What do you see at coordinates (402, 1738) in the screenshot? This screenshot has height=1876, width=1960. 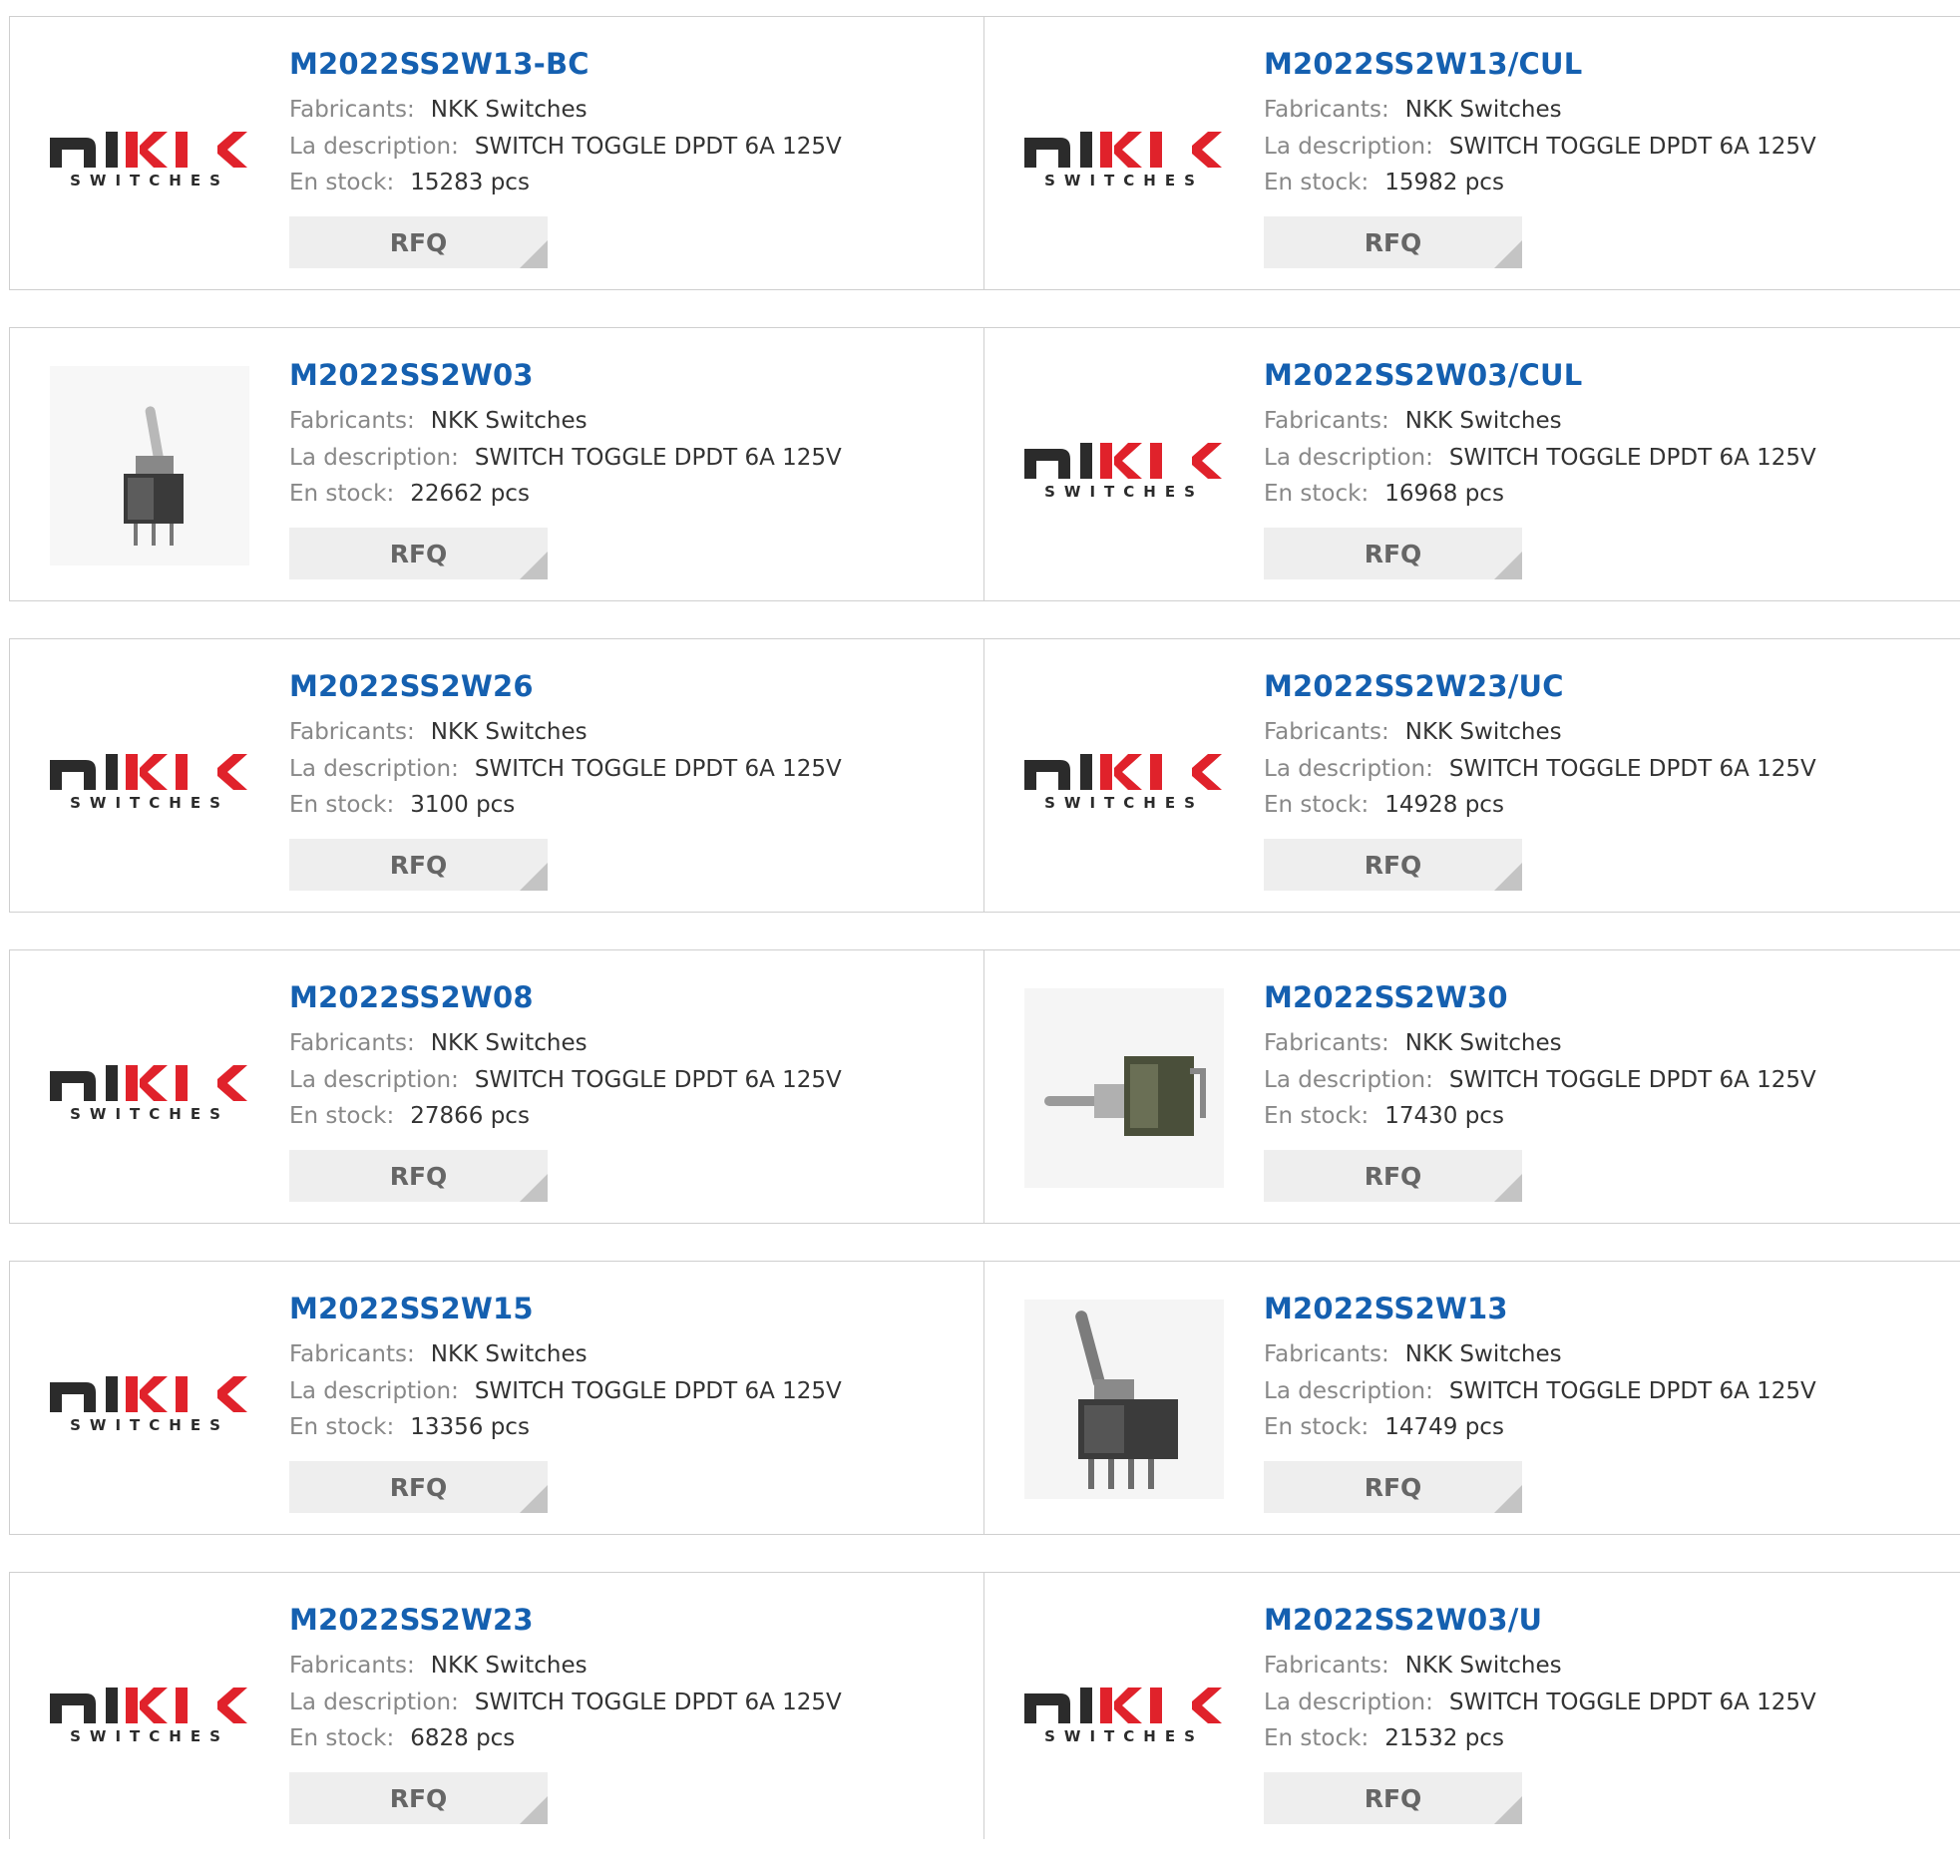 I see `stock-line: En stock: 6828 pcs` at bounding box center [402, 1738].